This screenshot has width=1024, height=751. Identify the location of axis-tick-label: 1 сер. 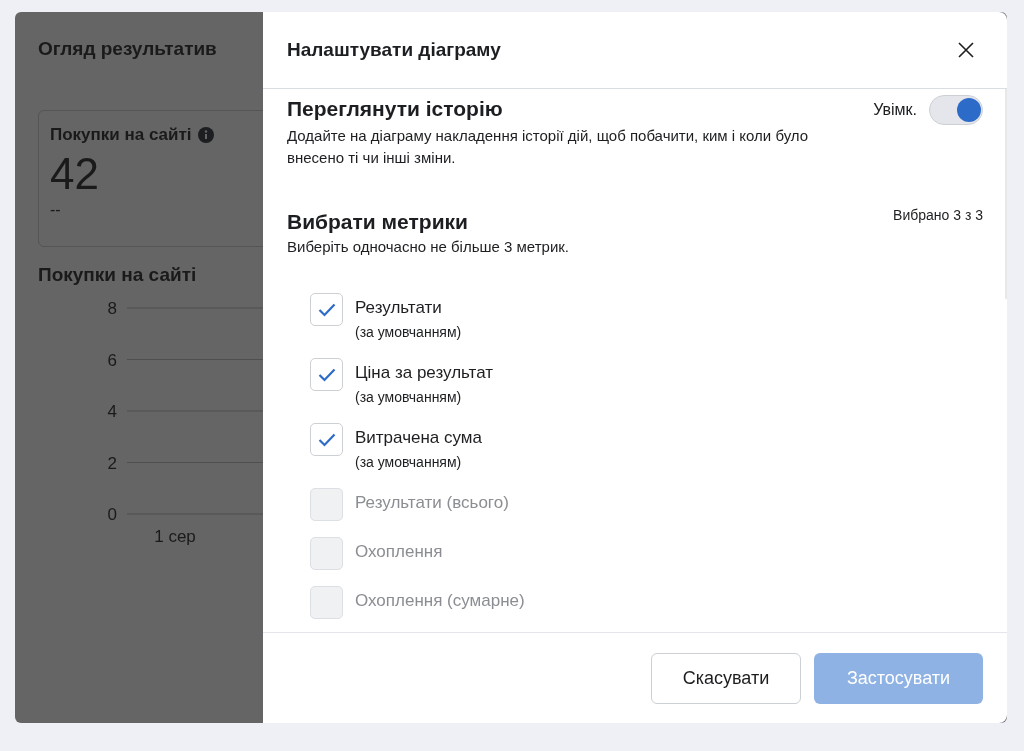
(175, 536).